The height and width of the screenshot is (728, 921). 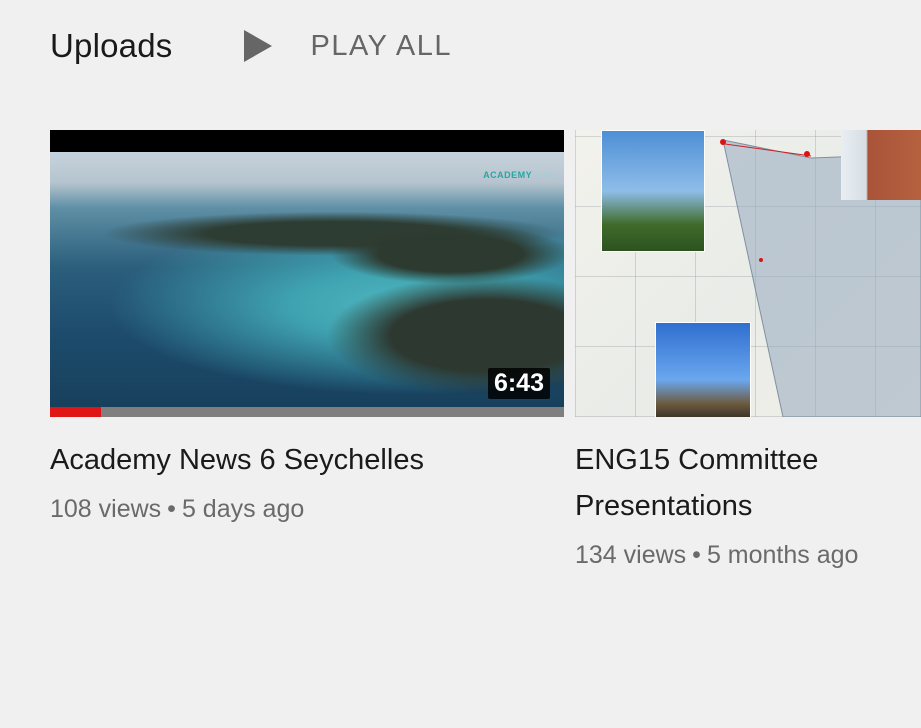 I want to click on duration-badge: 6:43, so click(x=518, y=383).